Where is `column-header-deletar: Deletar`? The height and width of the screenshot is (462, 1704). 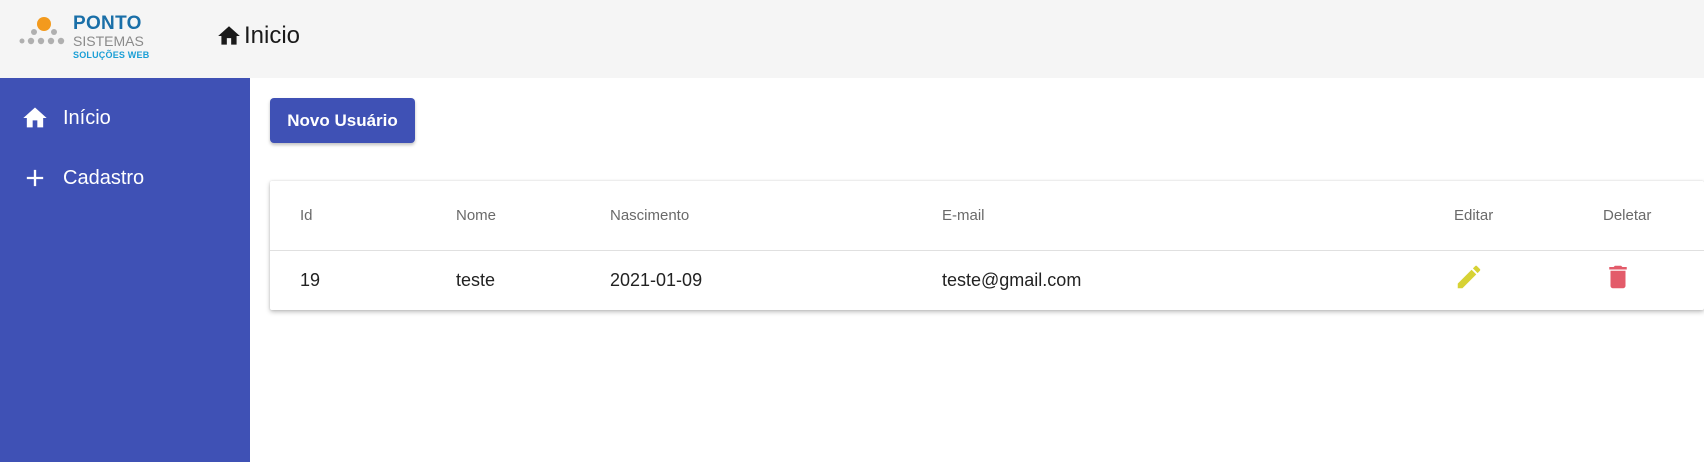
column-header-deletar: Deletar is located at coordinates (1627, 215).